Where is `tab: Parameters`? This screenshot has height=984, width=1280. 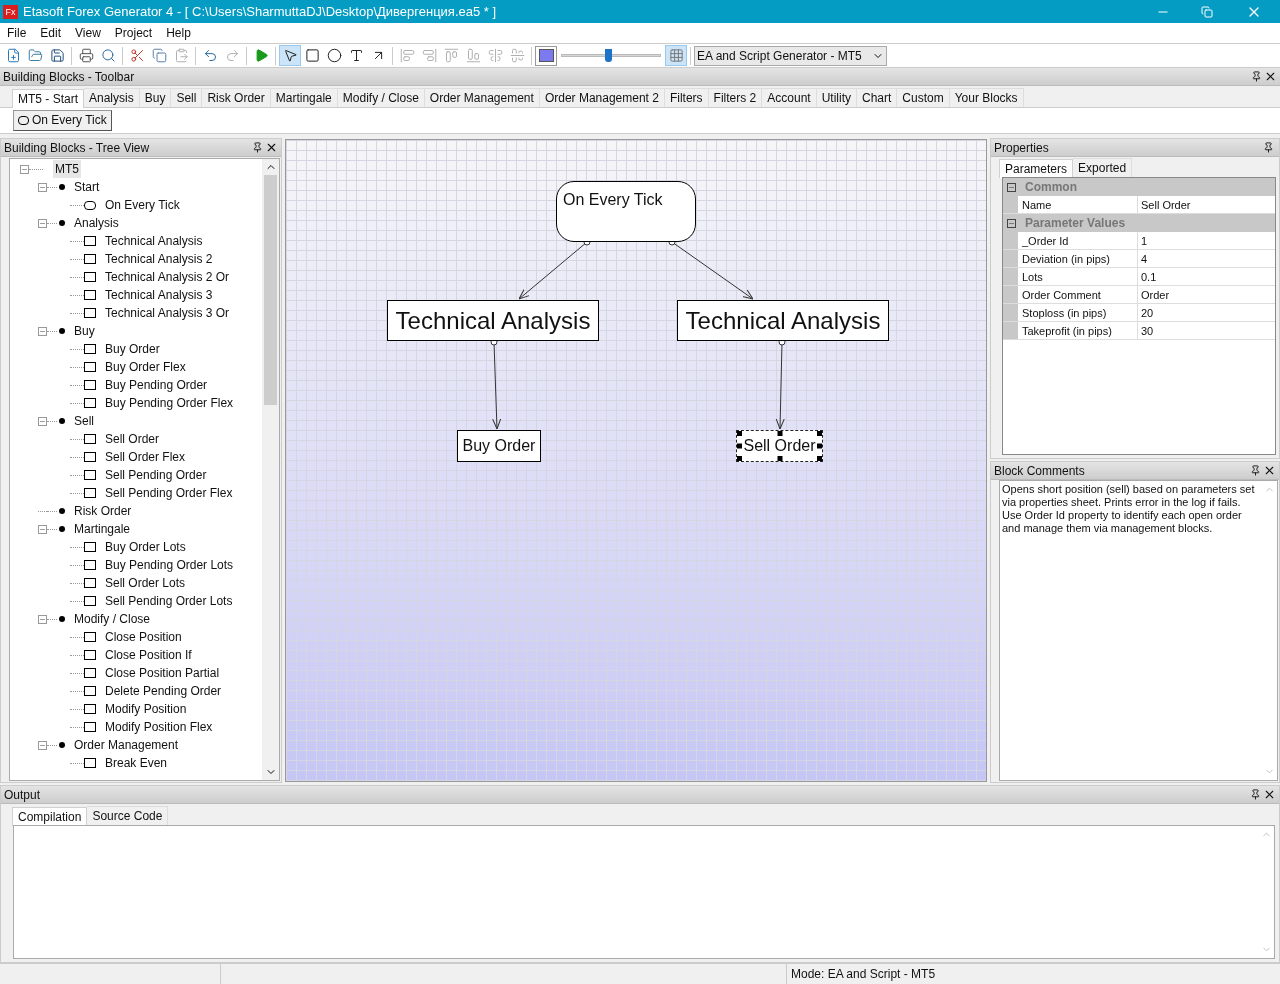
tab: Parameters is located at coordinates (1036, 168).